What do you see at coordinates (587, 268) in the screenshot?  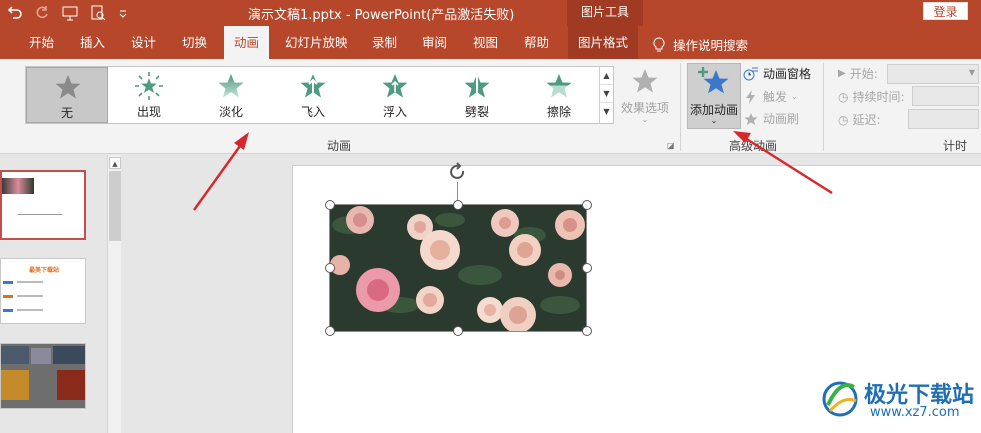 I see `resize-handle-right` at bounding box center [587, 268].